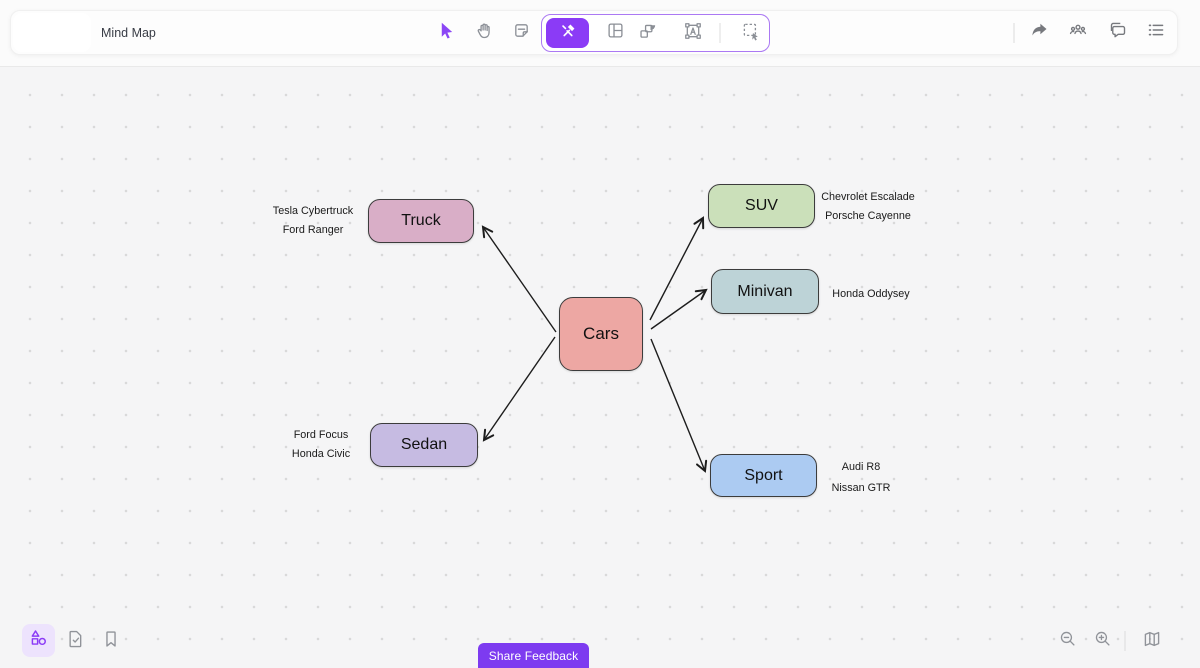 The height and width of the screenshot is (668, 1200). Describe the element at coordinates (321, 435) in the screenshot. I see `note-line: Ford Focus` at that location.